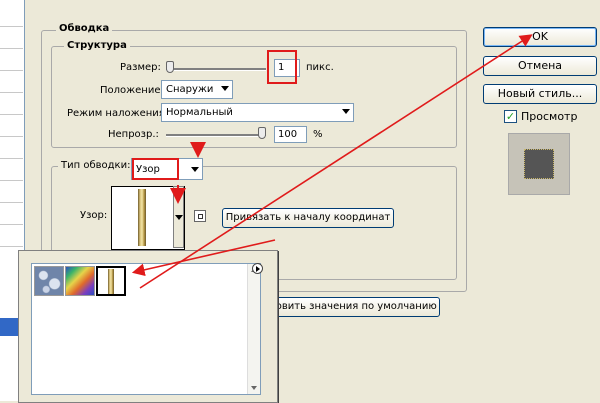 The image size is (600, 403). I want to click on arrow-to-pattern, so click(203, 258).